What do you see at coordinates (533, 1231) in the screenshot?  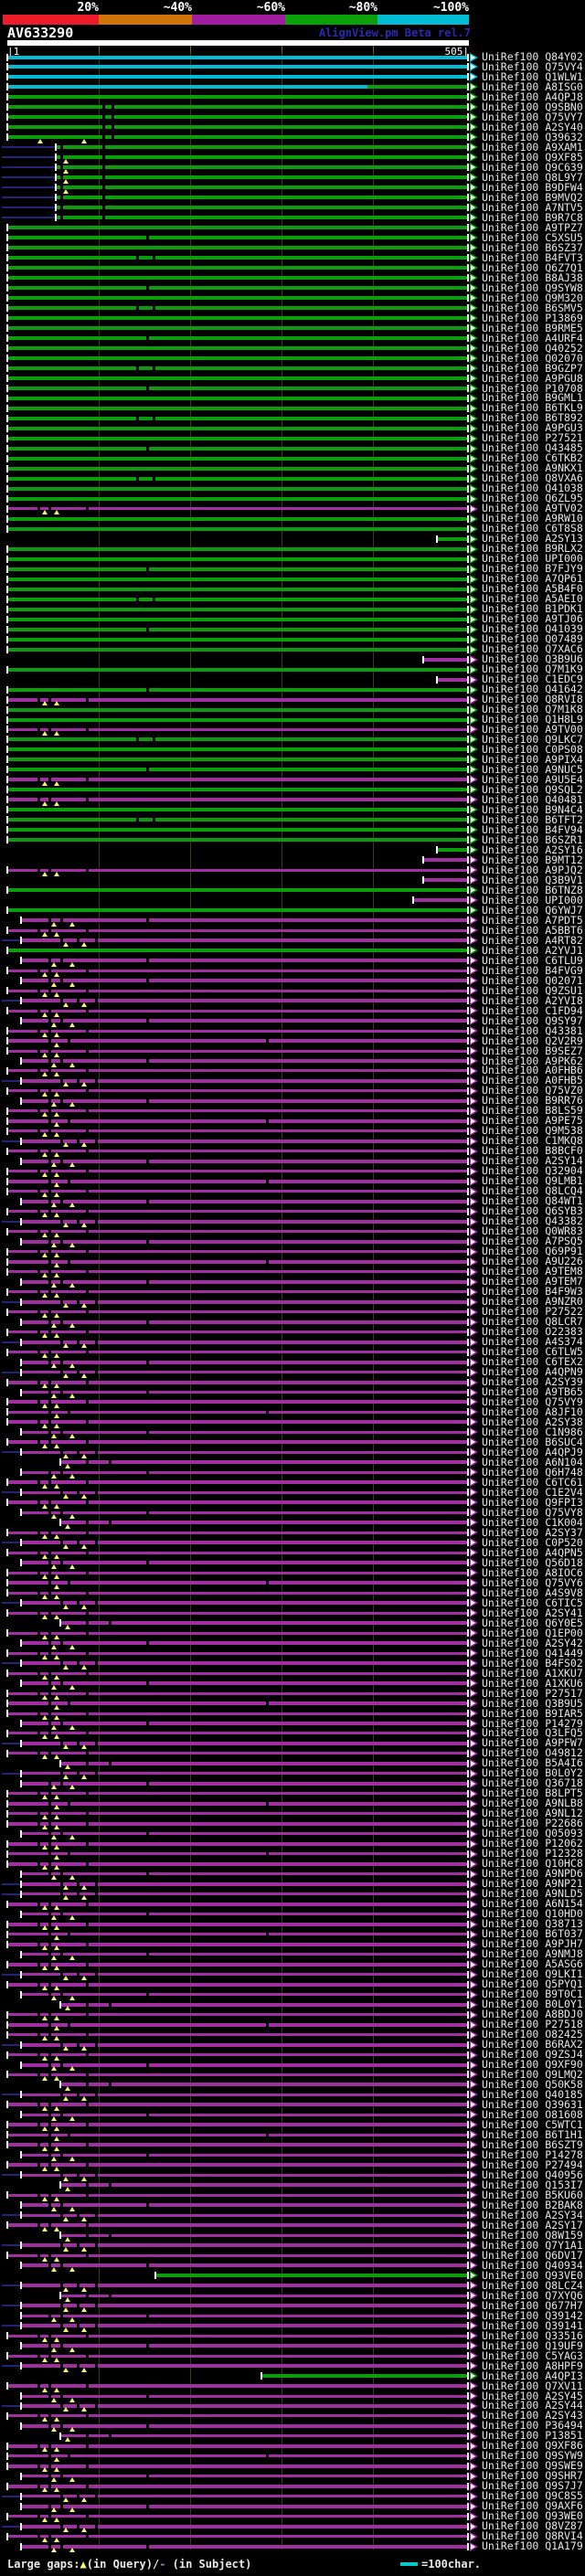 I see `hit-label: UniRef100_Q0WR83` at bounding box center [533, 1231].